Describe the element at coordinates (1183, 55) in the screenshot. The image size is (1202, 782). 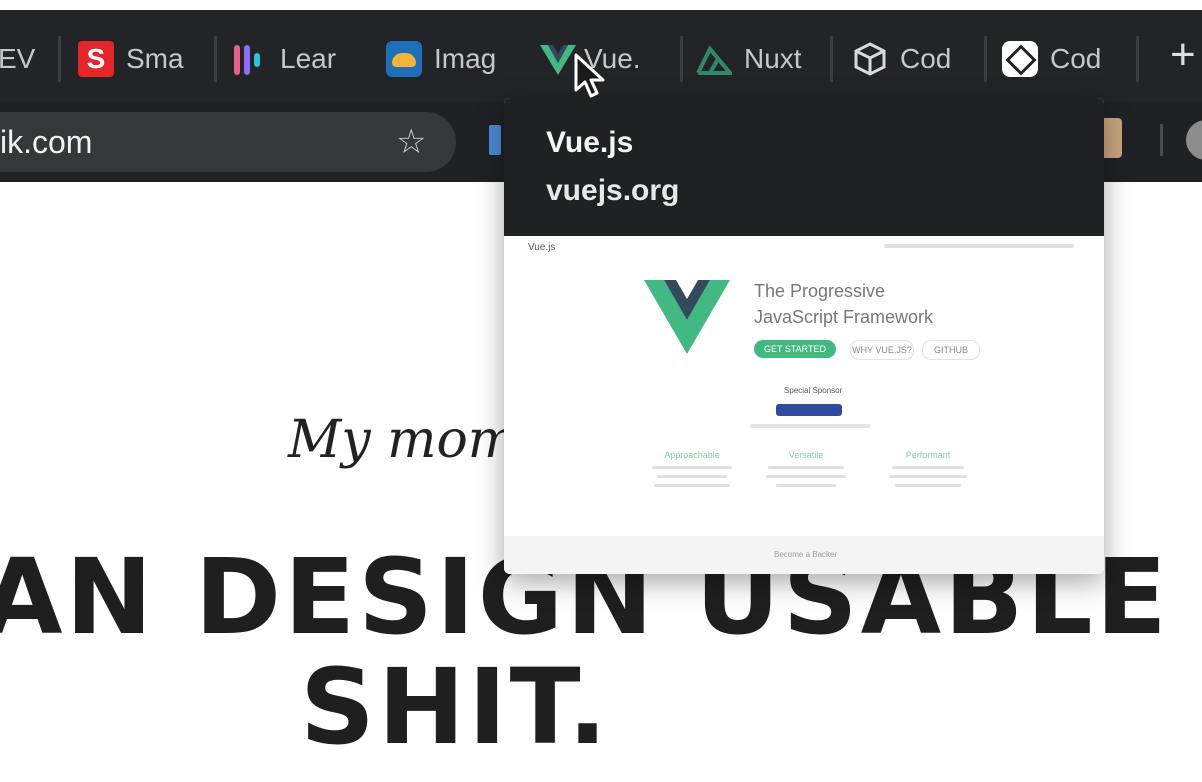
I see `new-tab-button: +` at that location.